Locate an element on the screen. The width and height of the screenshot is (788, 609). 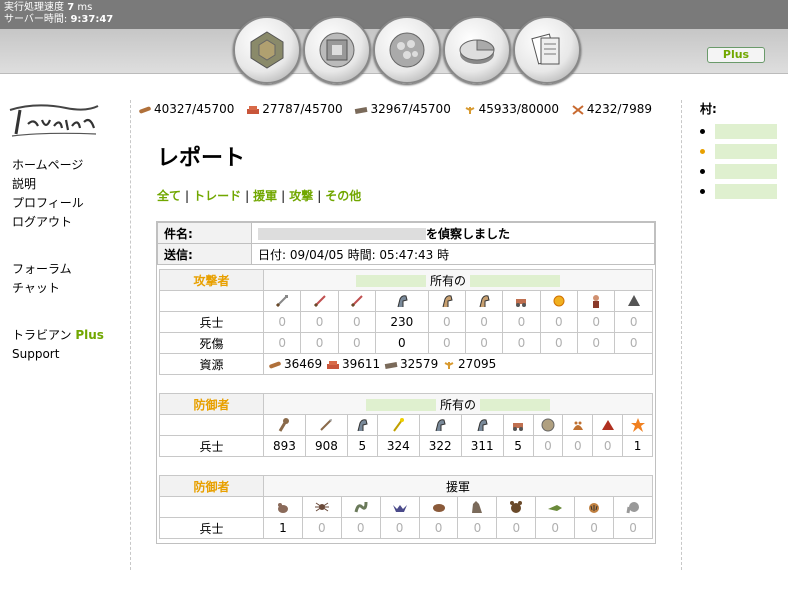
village-list: 村: is located at coordinates (738, 150).